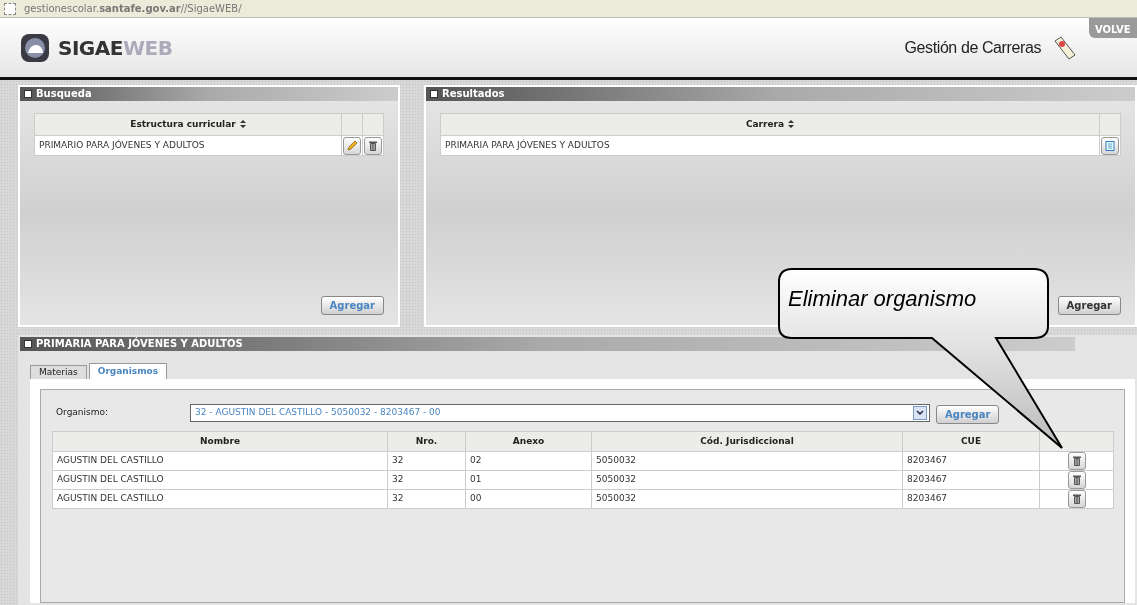  What do you see at coordinates (747, 441) in the screenshot?
I see `column-header: Cód. Jurisdiccional` at bounding box center [747, 441].